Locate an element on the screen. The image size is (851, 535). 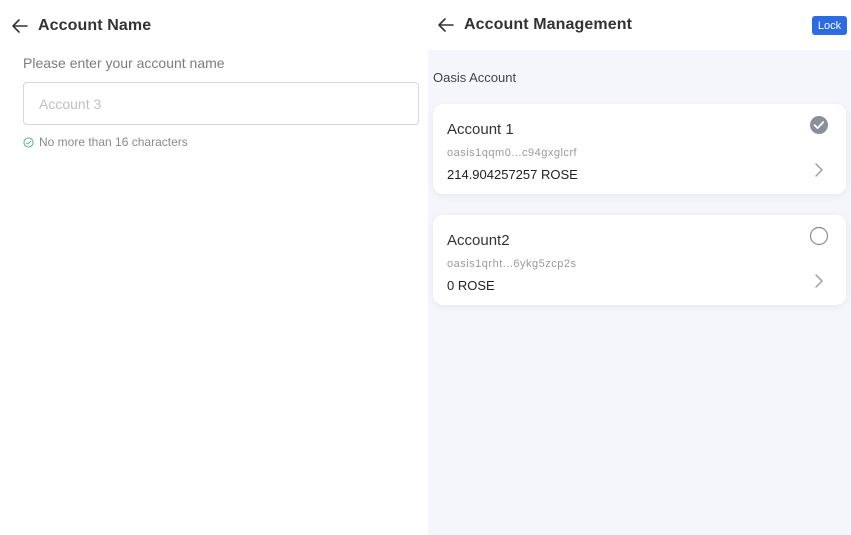
account-name: Account 1 is located at coordinates (480, 129).